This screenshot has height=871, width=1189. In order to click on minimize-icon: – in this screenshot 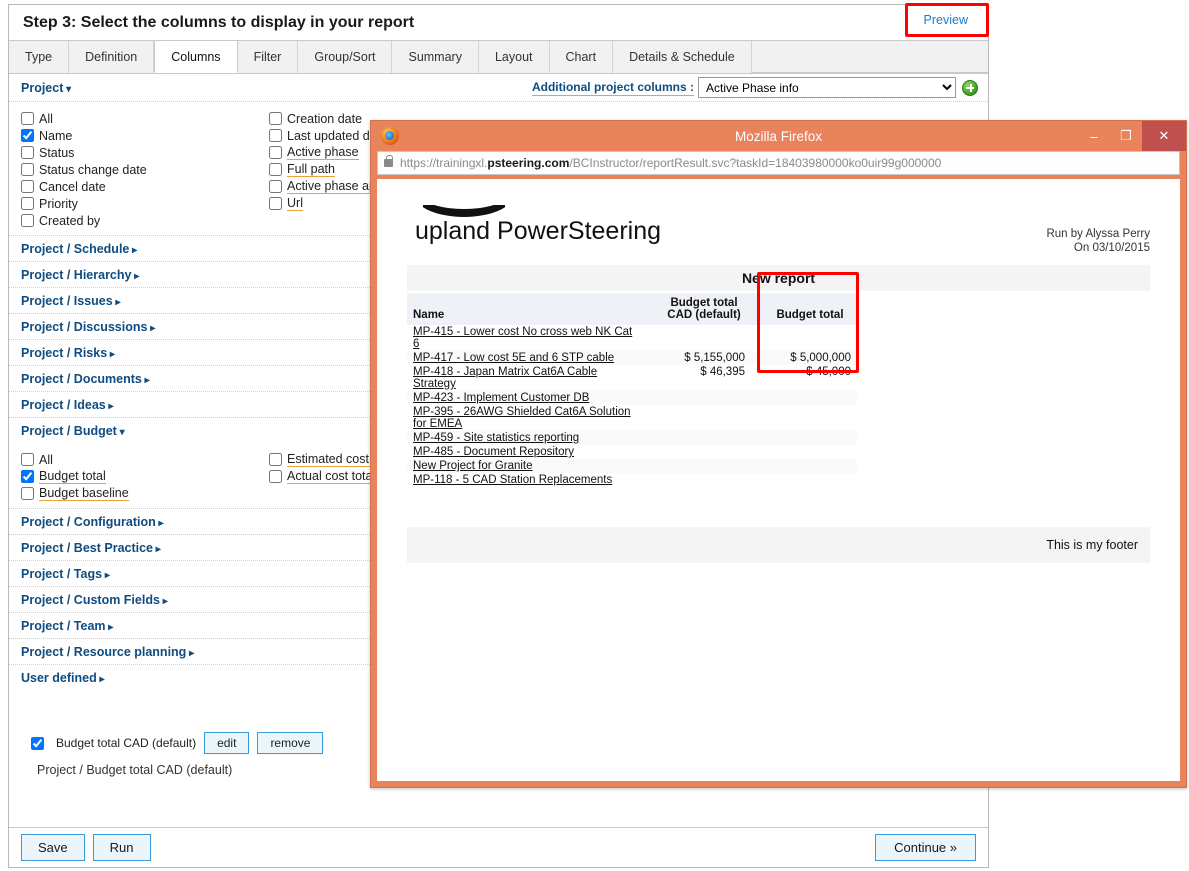, I will do `click(1094, 136)`.